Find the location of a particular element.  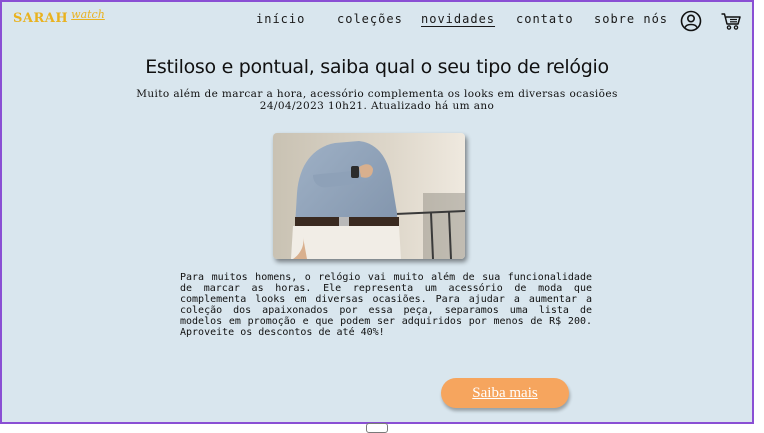

saiba-mais-button: Saiba mais is located at coordinates (505, 393).